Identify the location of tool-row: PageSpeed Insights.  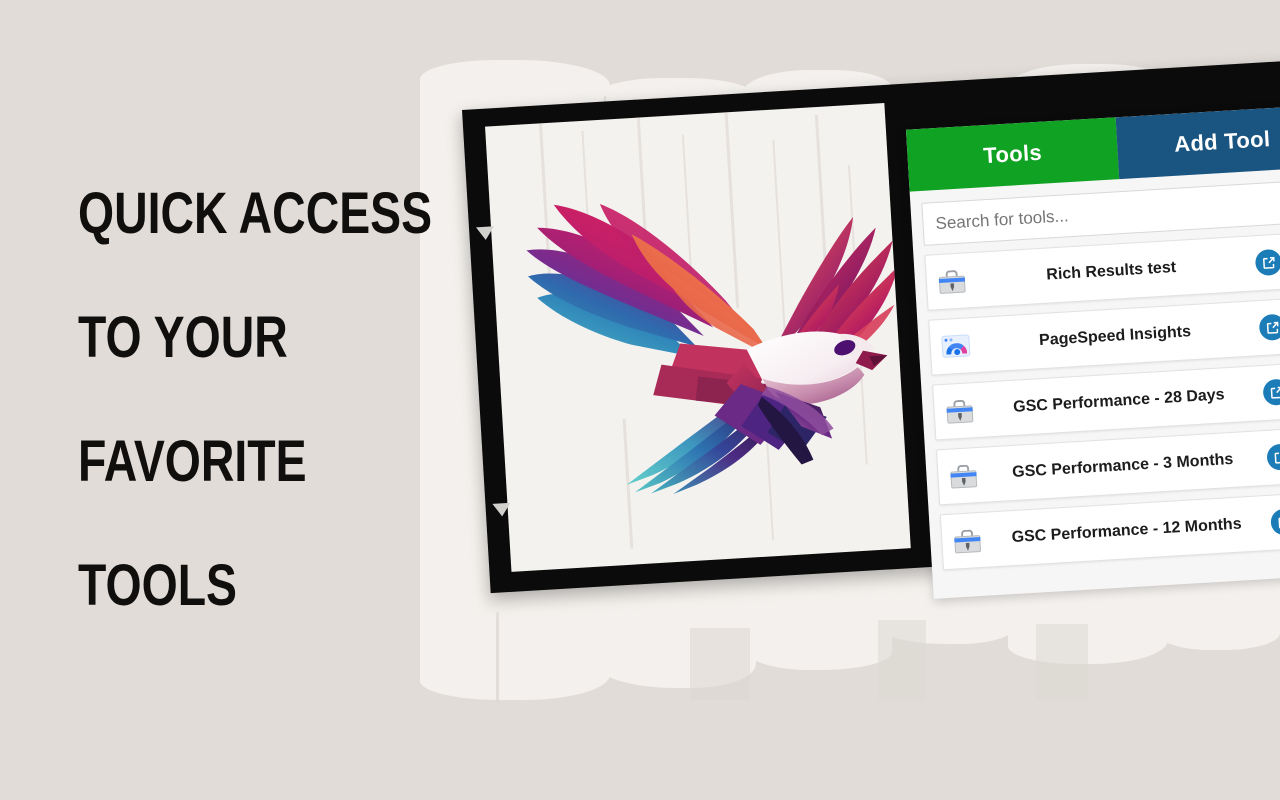
(1104, 336).